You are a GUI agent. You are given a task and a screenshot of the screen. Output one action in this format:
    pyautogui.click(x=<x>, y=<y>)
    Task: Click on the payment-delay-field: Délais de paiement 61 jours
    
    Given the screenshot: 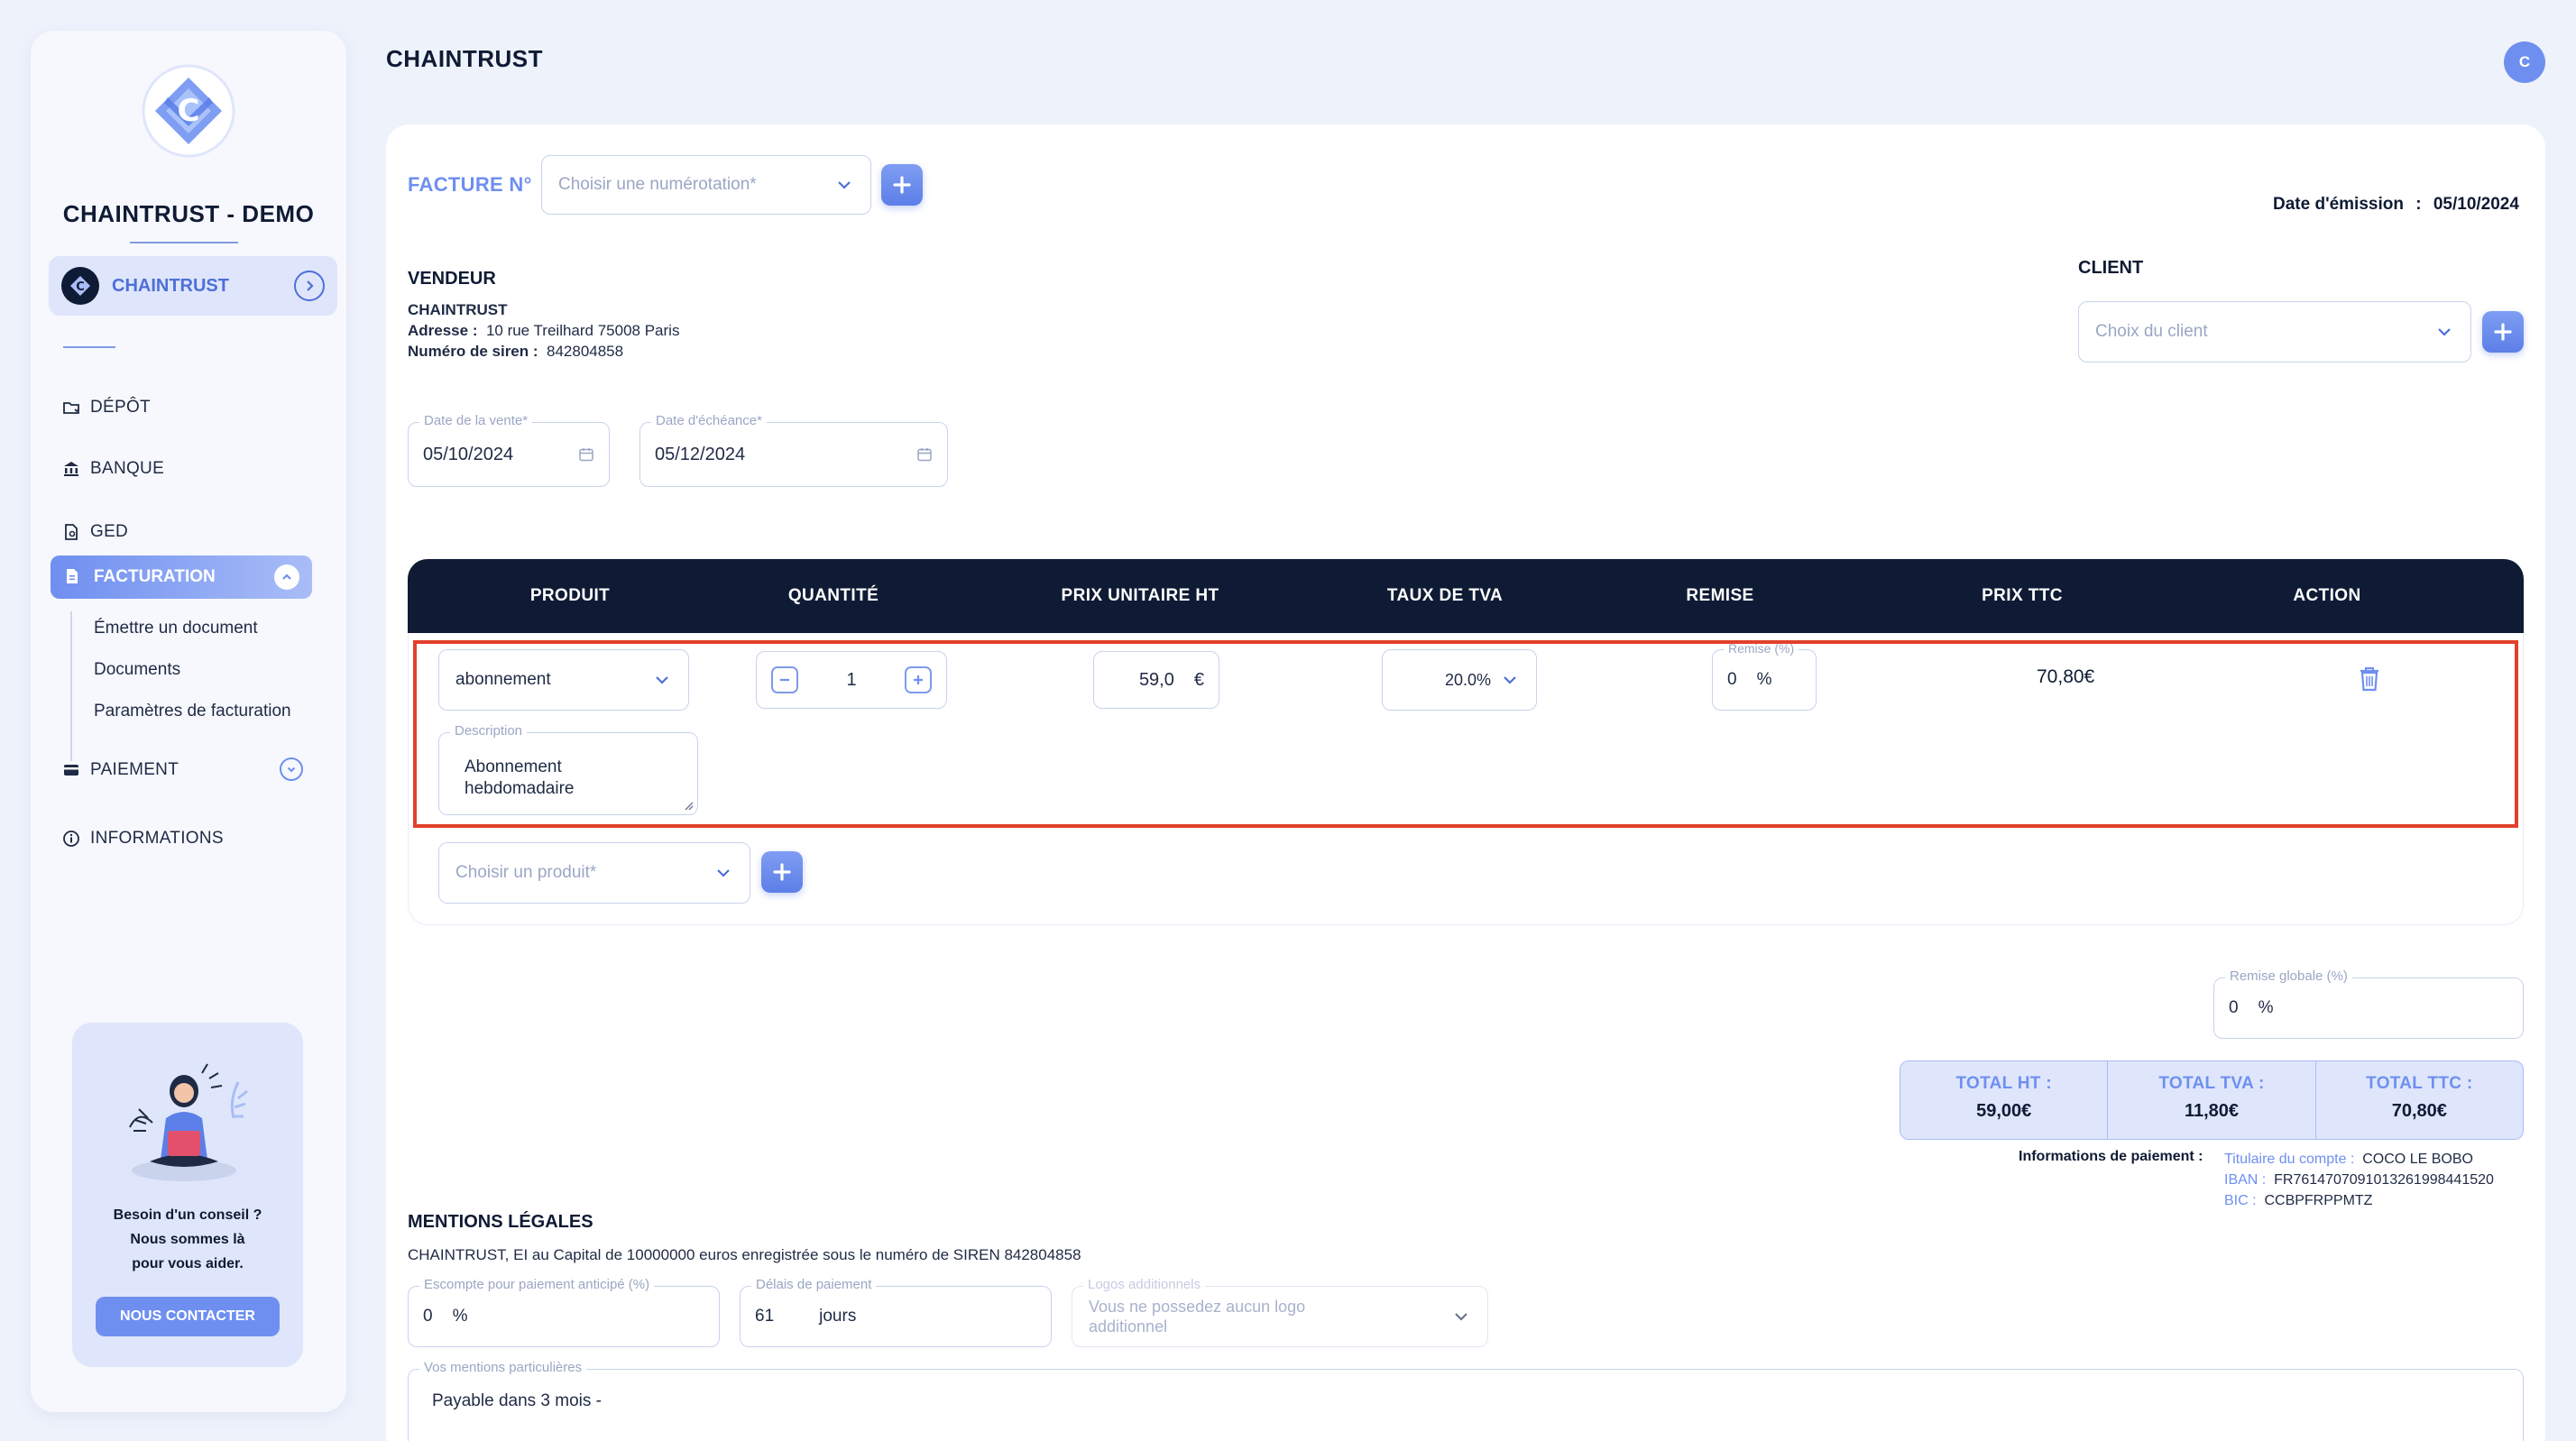 What is the action you would take?
    pyautogui.click(x=896, y=1312)
    